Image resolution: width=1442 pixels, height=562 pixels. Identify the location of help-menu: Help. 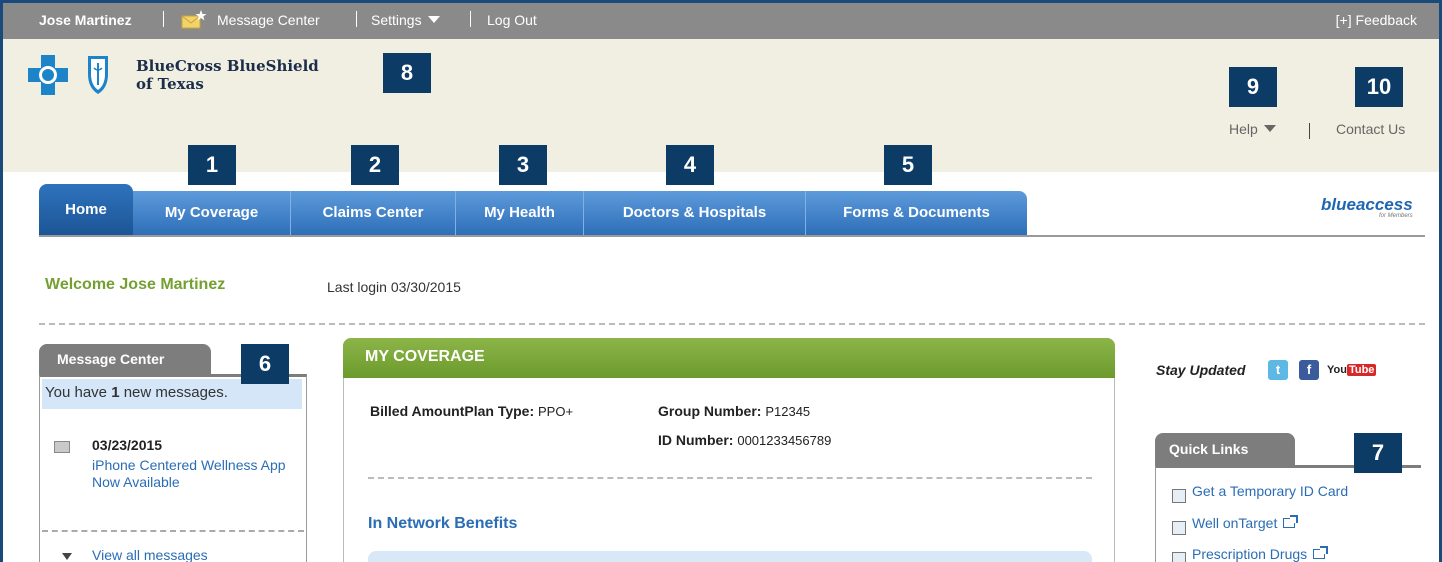
(1252, 129).